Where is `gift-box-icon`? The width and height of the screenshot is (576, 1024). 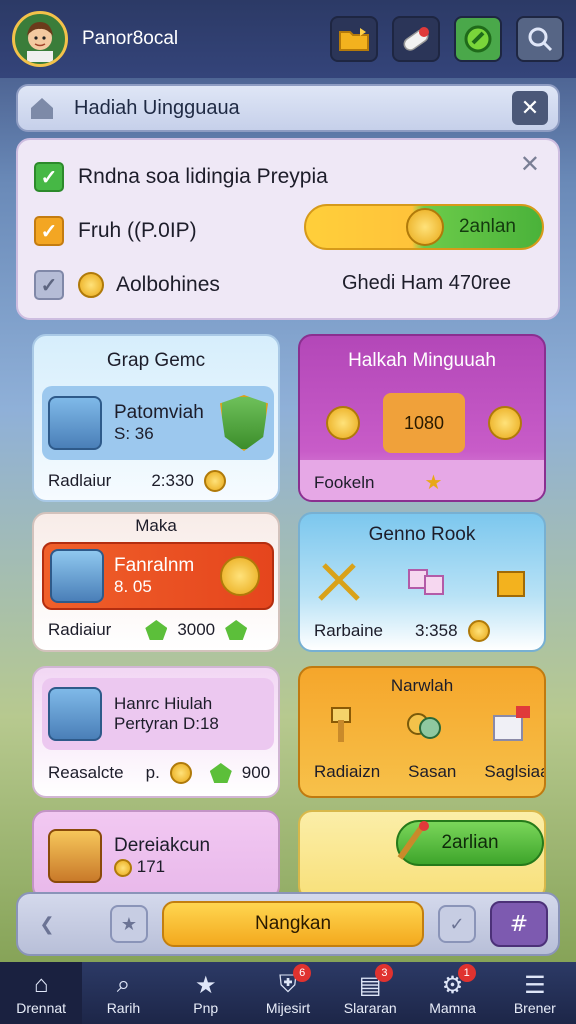 gift-box-icon is located at coordinates (511, 584).